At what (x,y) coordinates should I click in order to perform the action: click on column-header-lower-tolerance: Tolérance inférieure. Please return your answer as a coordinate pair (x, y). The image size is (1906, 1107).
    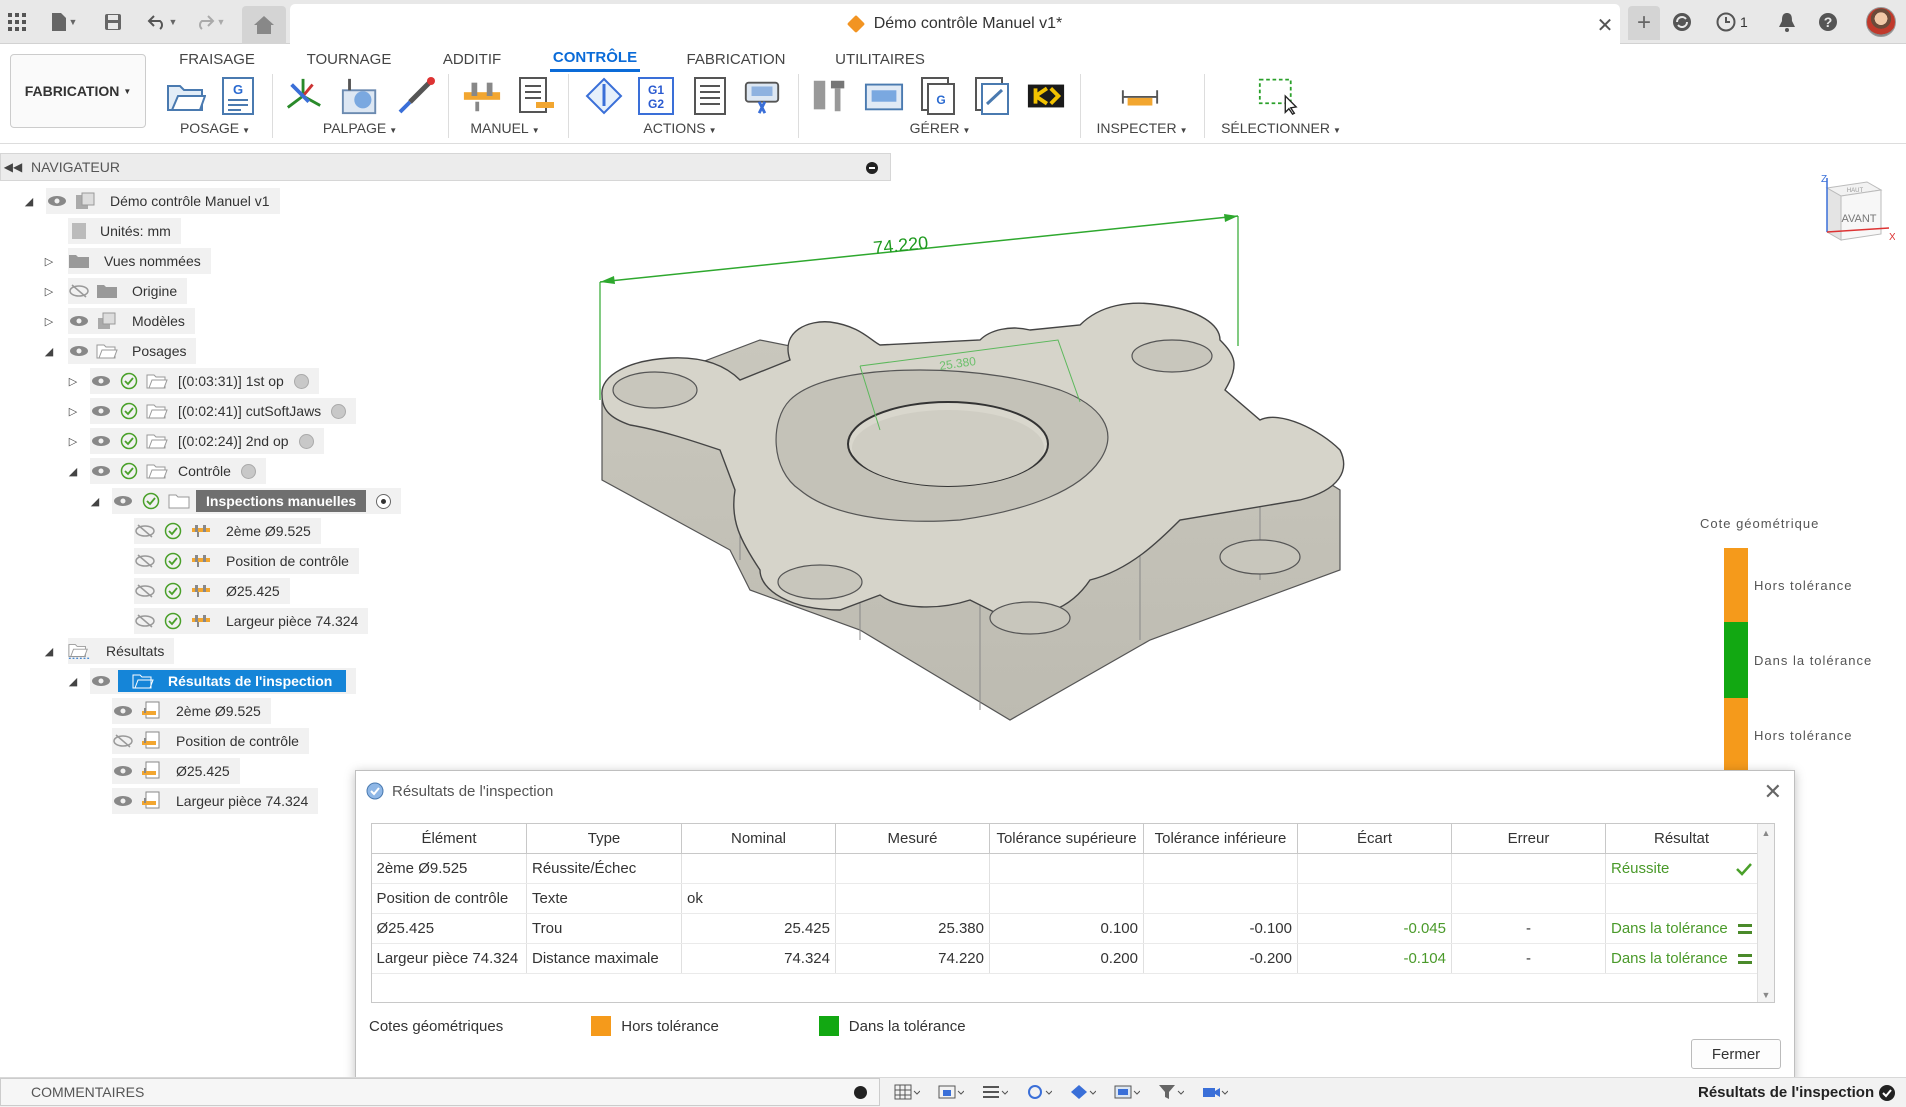
    Looking at the image, I should click on (1220, 838).